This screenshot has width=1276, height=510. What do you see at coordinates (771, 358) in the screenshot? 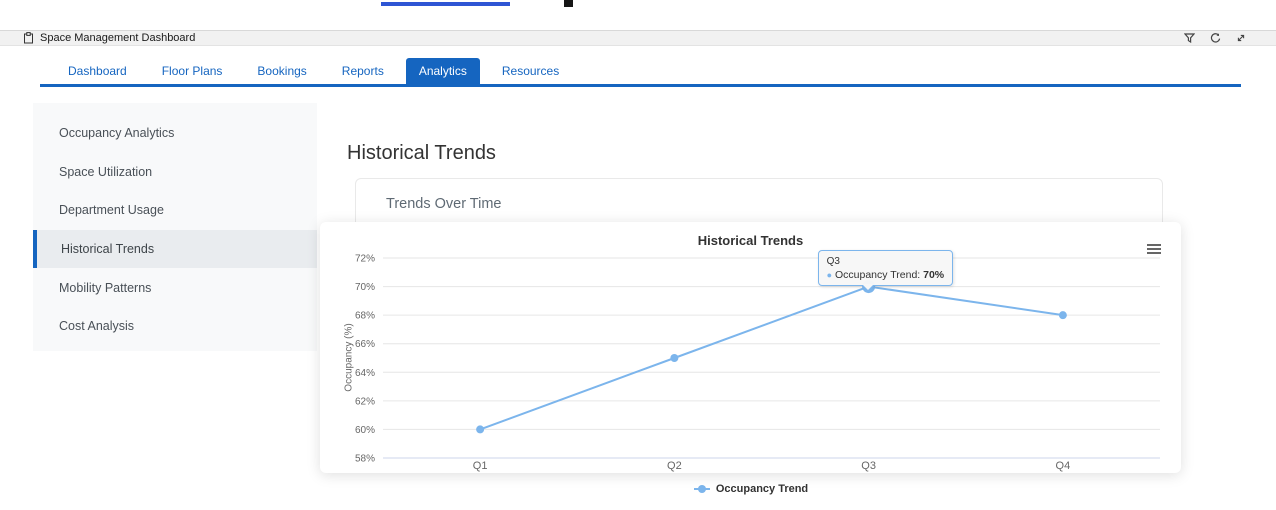
I see `series-line` at bounding box center [771, 358].